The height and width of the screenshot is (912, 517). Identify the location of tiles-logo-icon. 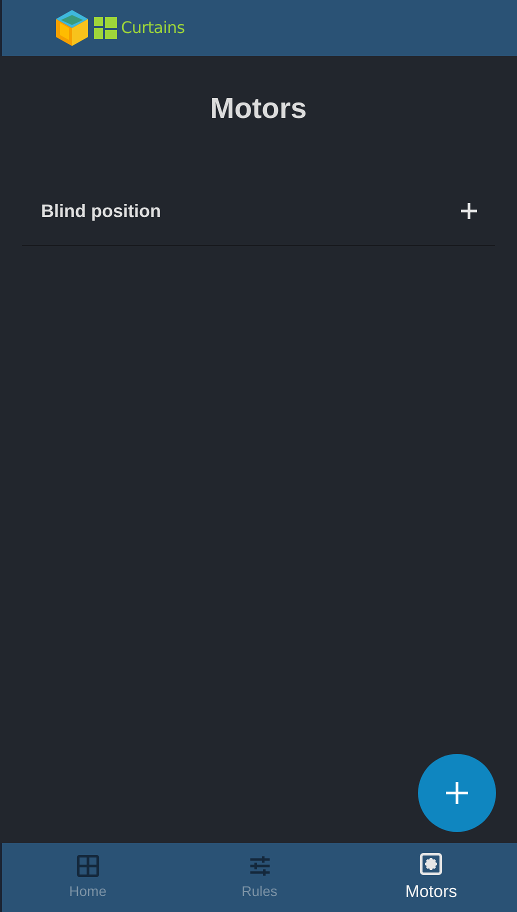
(105, 28).